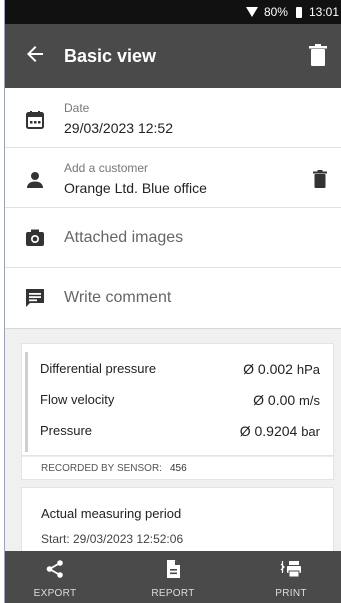 This screenshot has width=341, height=603. I want to click on sensor-id: 456, so click(178, 468).